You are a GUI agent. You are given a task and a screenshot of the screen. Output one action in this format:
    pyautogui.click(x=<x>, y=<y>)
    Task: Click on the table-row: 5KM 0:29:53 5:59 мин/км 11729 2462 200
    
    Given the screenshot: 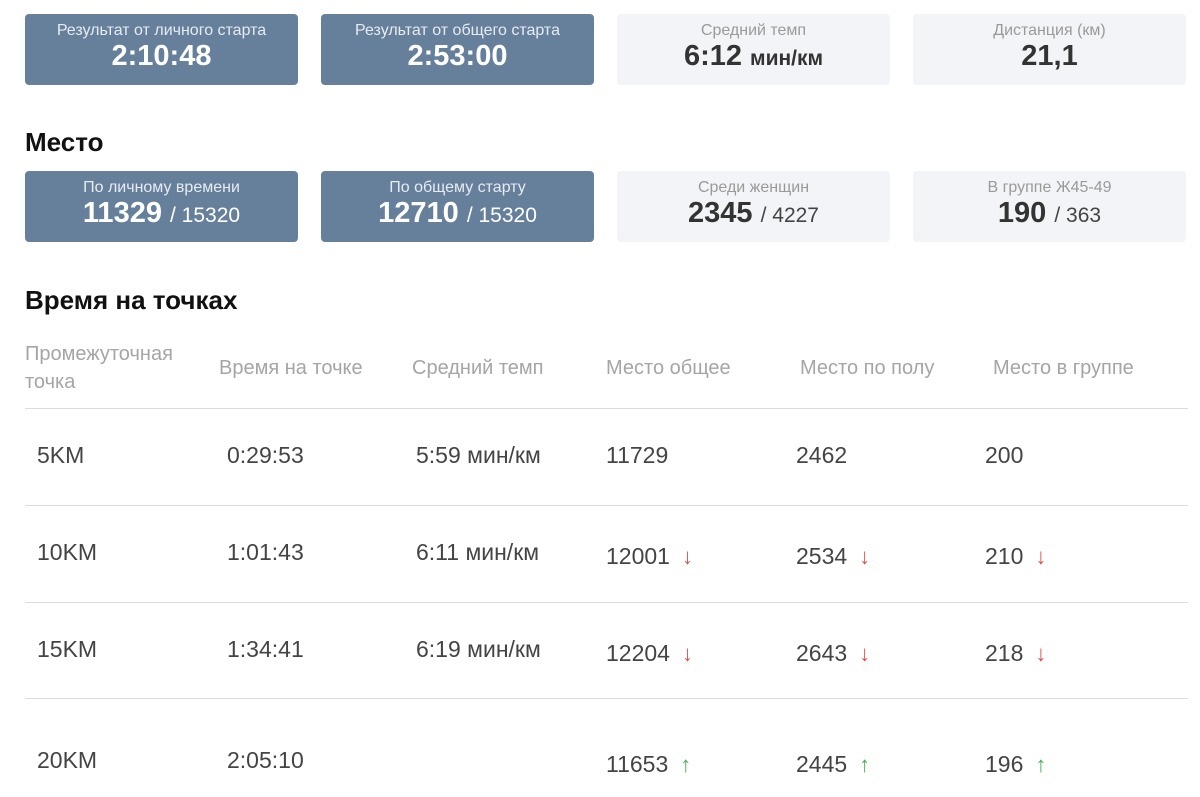 What is the action you would take?
    pyautogui.click(x=606, y=457)
    